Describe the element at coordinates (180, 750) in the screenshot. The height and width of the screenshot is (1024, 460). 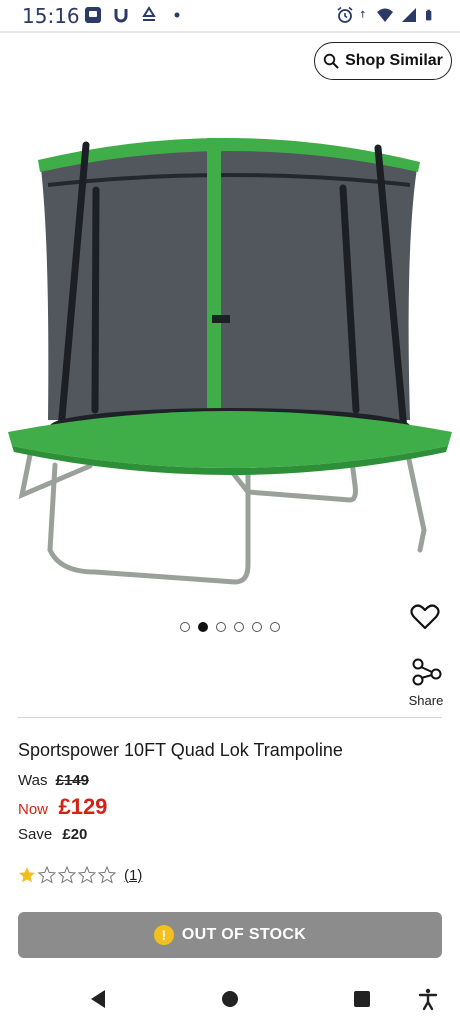
I see `product-title: Sportspower 10FT Quad Lok Trampoline` at that location.